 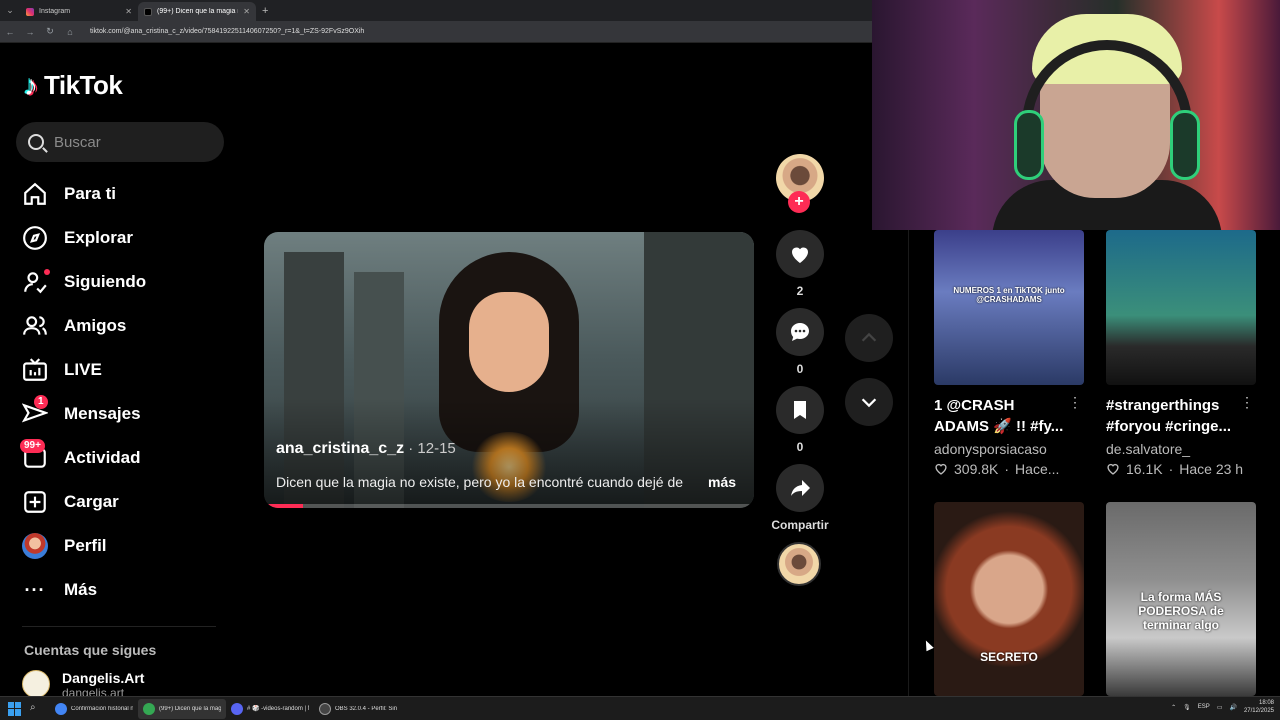 I want to click on video-scene-face, so click(x=509, y=342).